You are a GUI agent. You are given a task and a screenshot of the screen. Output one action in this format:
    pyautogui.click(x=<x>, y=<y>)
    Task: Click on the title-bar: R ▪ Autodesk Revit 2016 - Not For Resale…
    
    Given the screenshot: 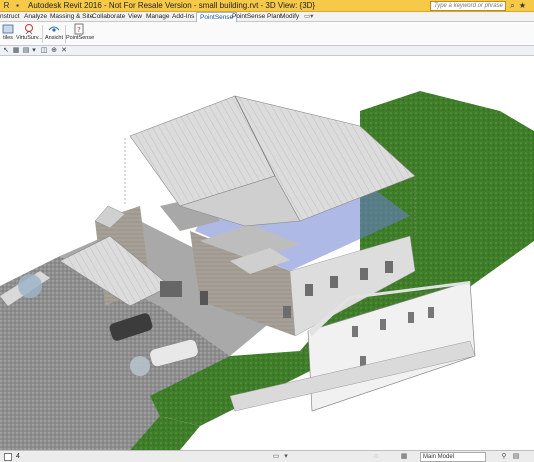 What is the action you would take?
    pyautogui.click(x=267, y=6)
    